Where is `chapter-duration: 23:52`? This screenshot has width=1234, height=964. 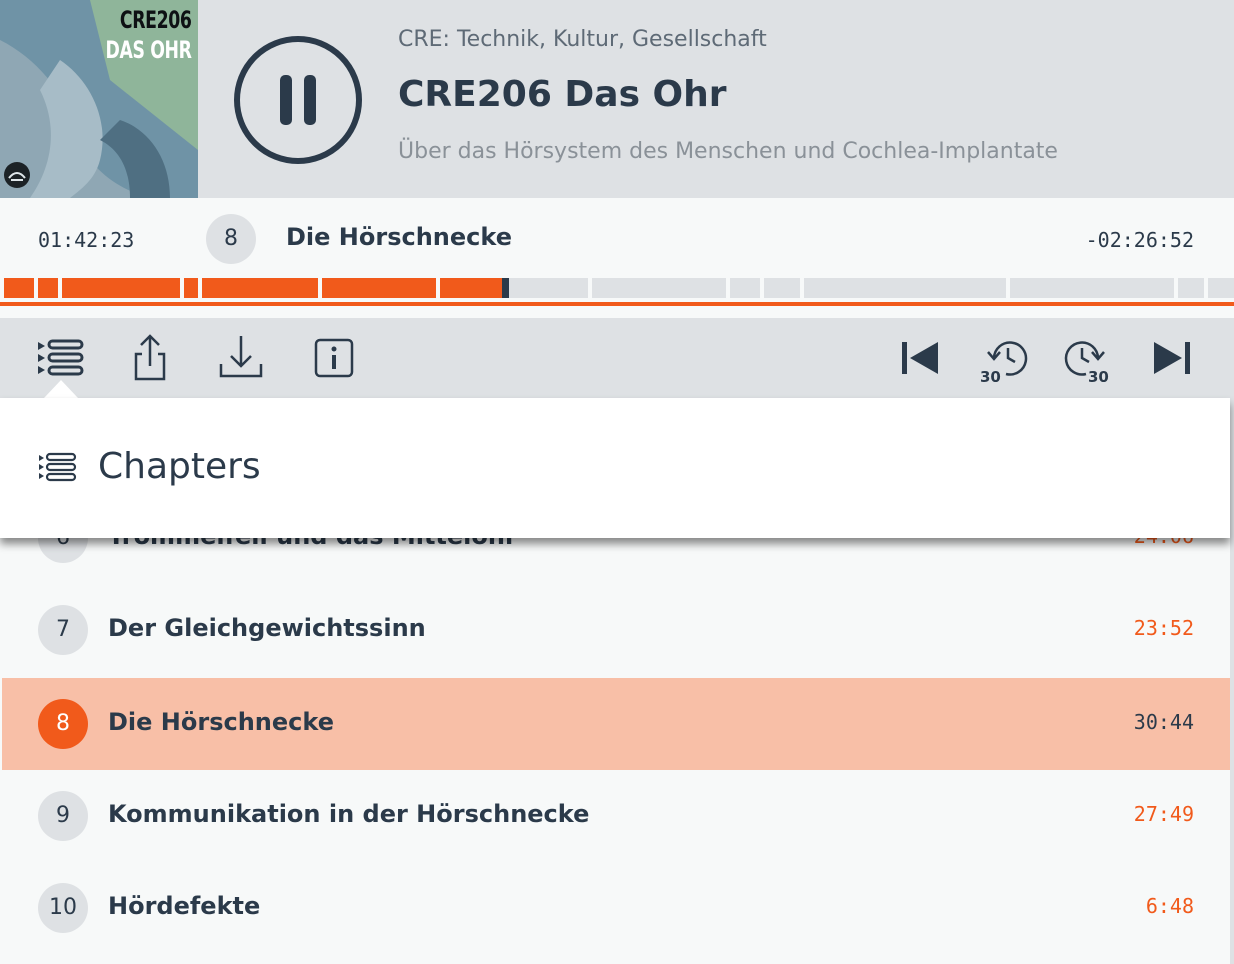 chapter-duration: 23:52 is located at coordinates (1163, 628).